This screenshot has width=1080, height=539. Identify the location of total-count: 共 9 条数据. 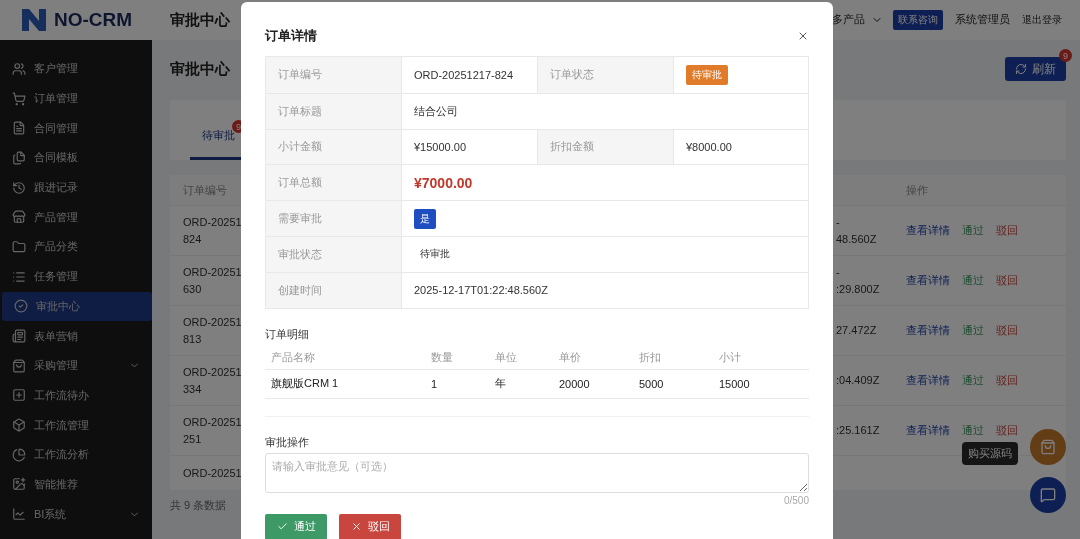
(198, 505).